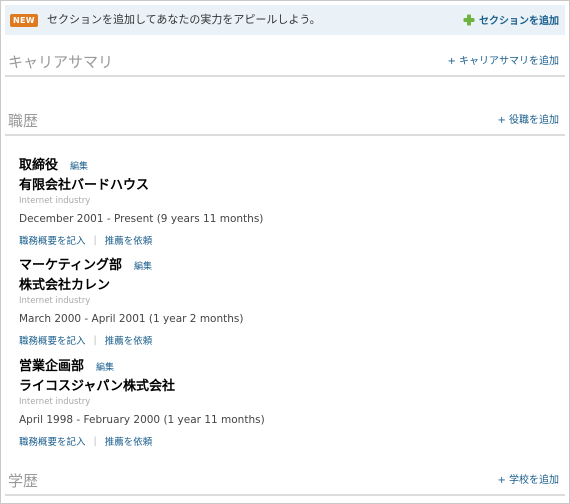 This screenshot has width=570, height=504. Describe the element at coordinates (84, 185) in the screenshot. I see `company-name: 有限会社バードハウス` at that location.